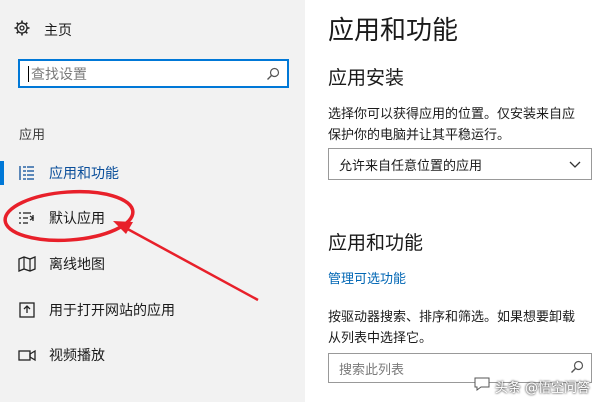  What do you see at coordinates (27, 173) in the screenshot?
I see `apps-features-icon` at bounding box center [27, 173].